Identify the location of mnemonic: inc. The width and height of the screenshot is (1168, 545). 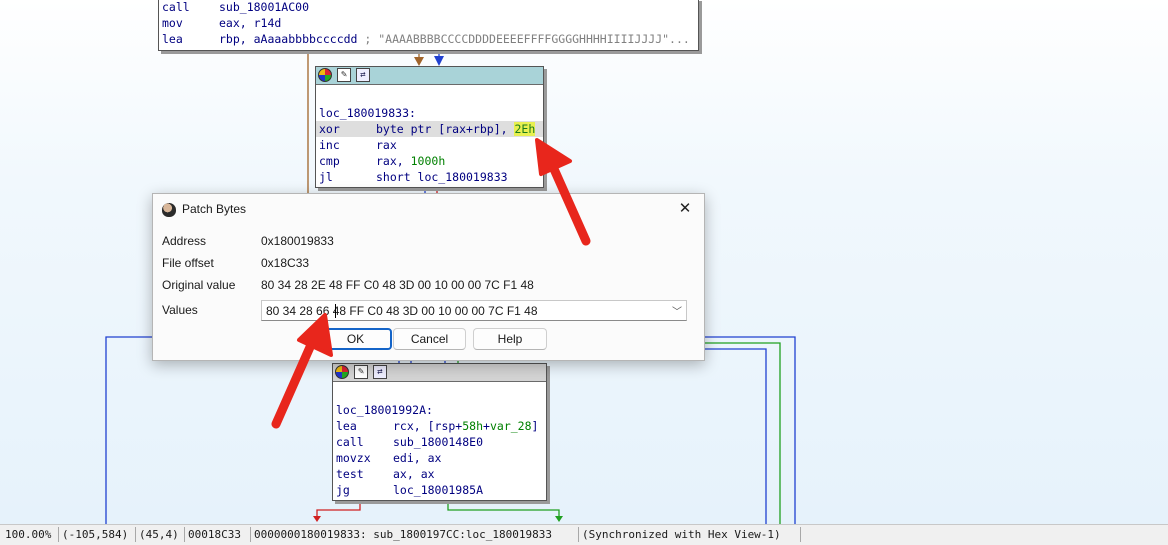
(329, 145).